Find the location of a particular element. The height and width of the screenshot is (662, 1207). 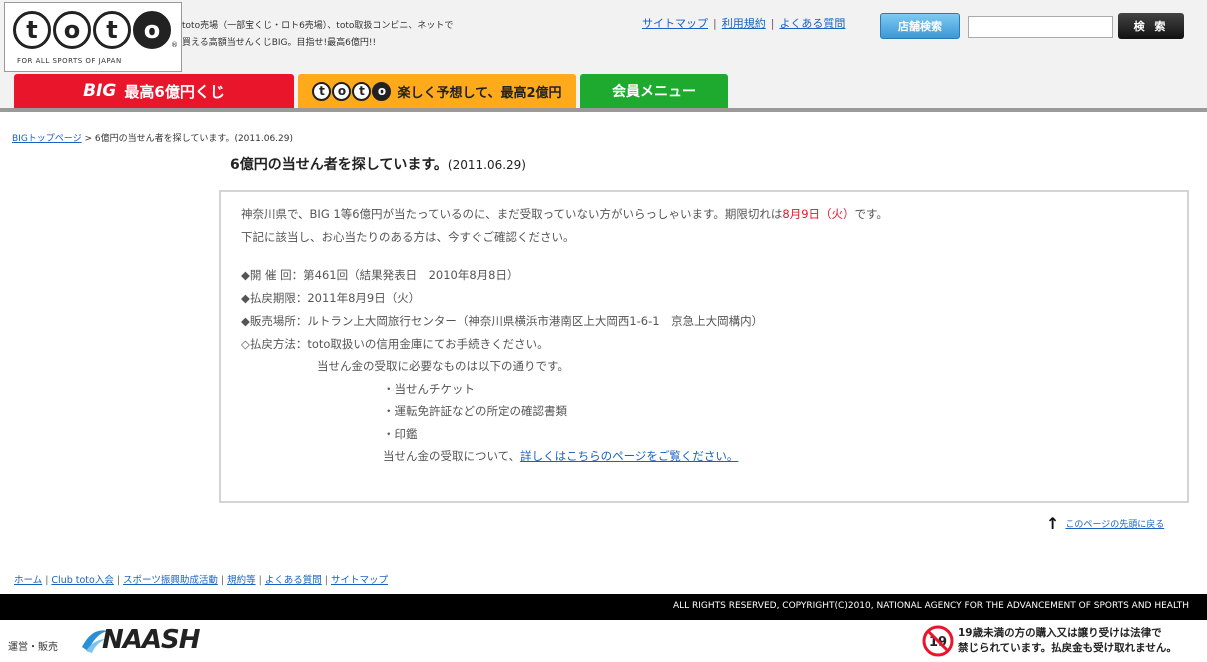

logo-letters: t o t o is located at coordinates (92, 30).